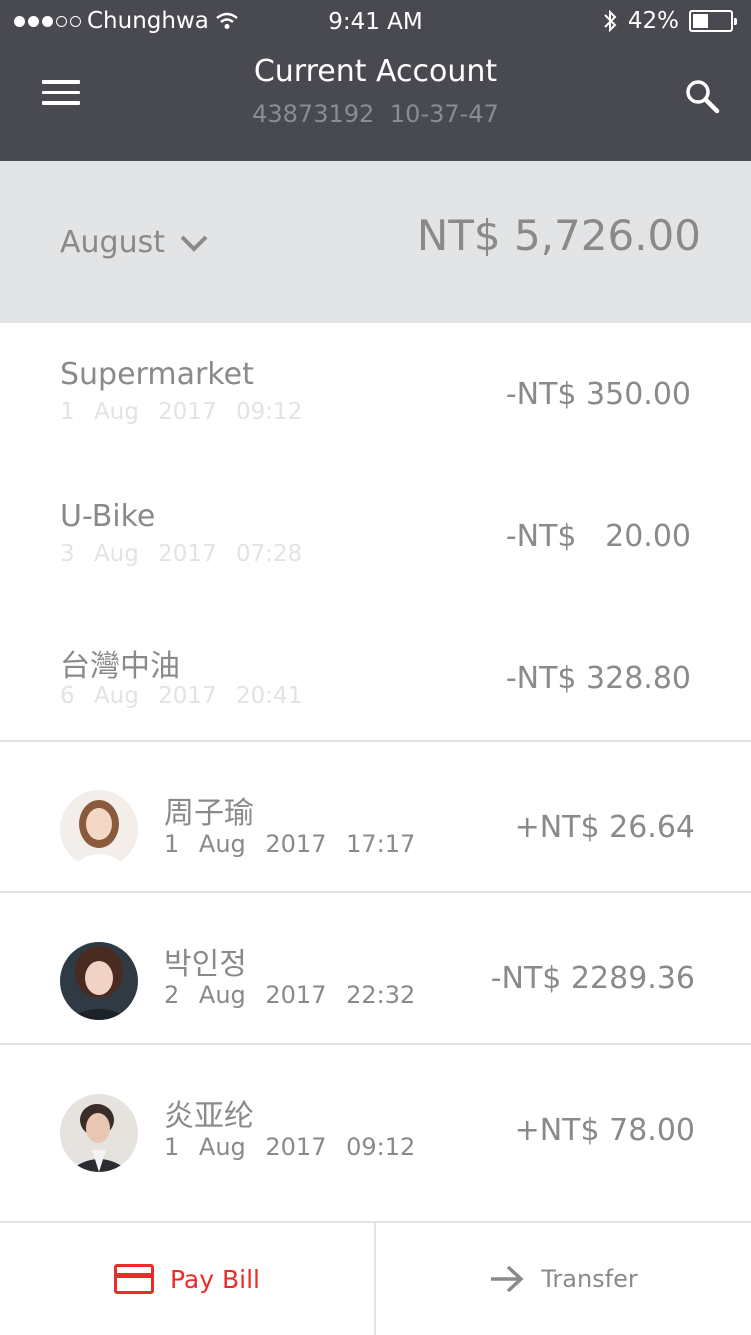 The width and height of the screenshot is (751, 1335). Describe the element at coordinates (375, 114) in the screenshot. I see `account-number: 43873192 10-37-47` at that location.